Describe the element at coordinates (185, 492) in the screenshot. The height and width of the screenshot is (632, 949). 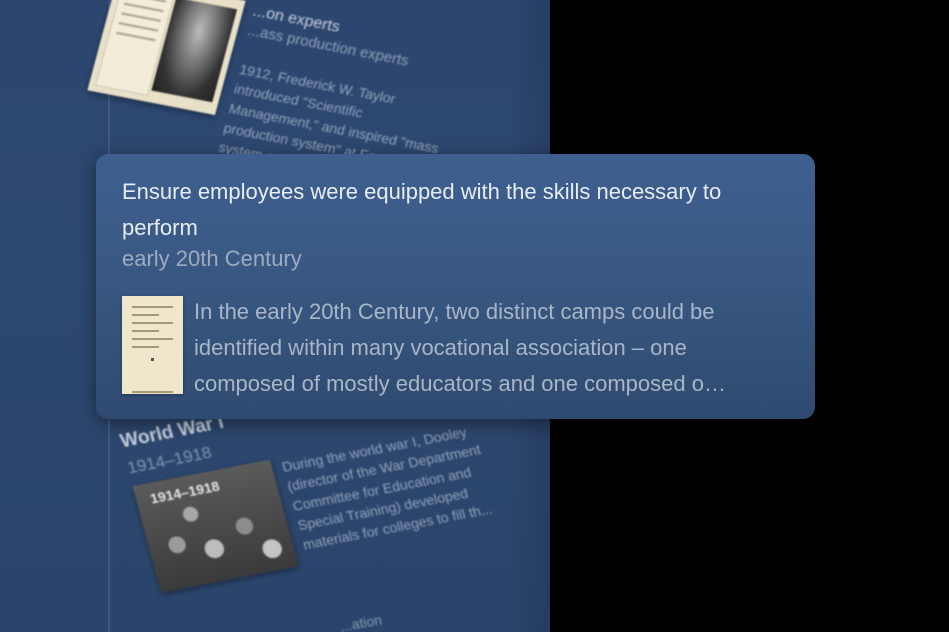
I see `photo-caption: 1914–1918` at that location.